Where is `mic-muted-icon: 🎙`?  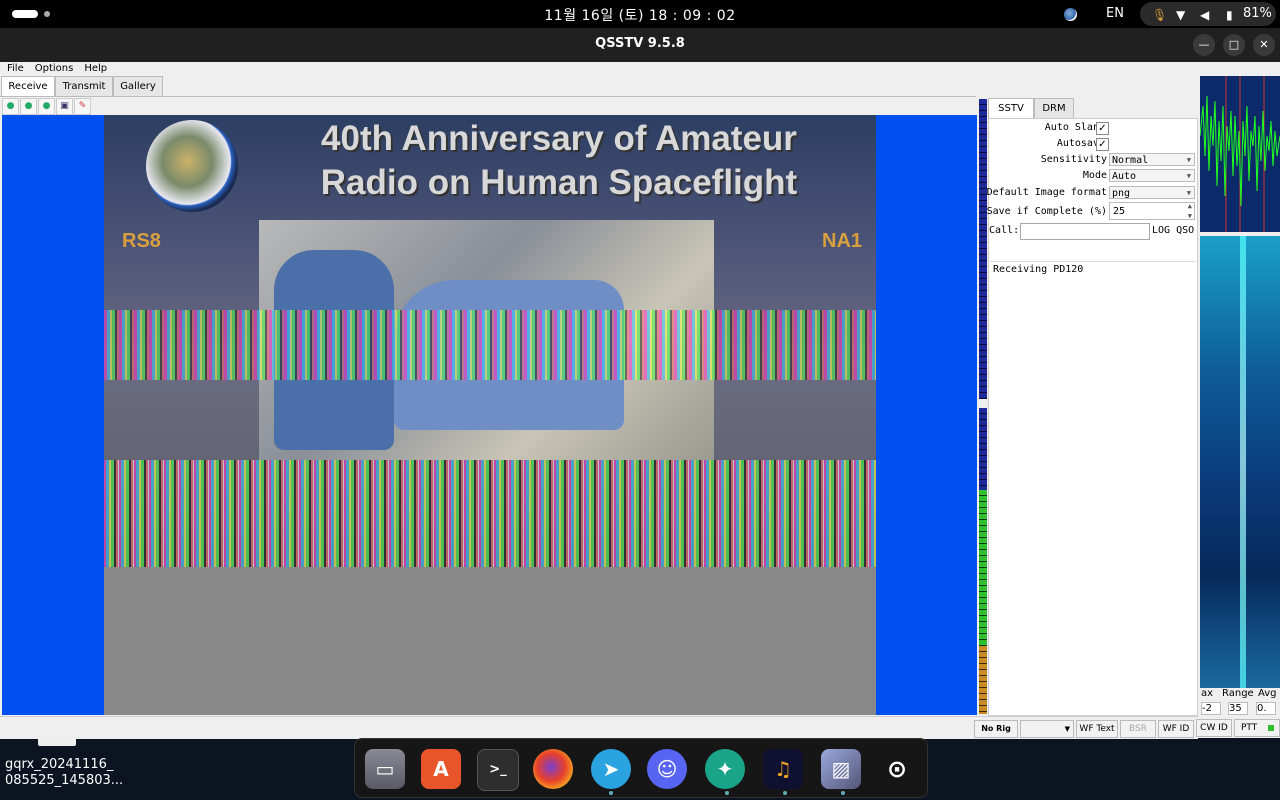 mic-muted-icon: 🎙 is located at coordinates (1160, 15).